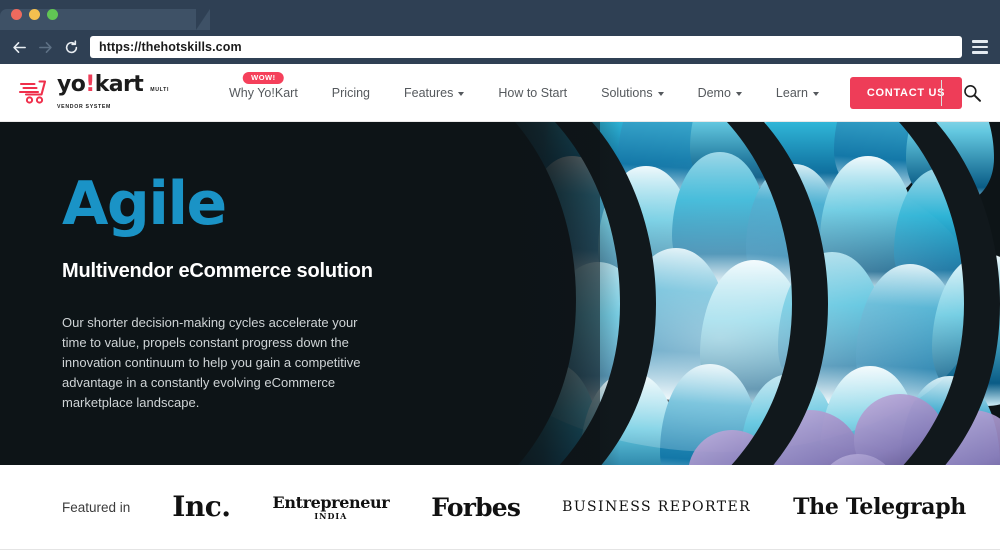 The image size is (1000, 550). I want to click on nav-item-features: Features, so click(434, 93).